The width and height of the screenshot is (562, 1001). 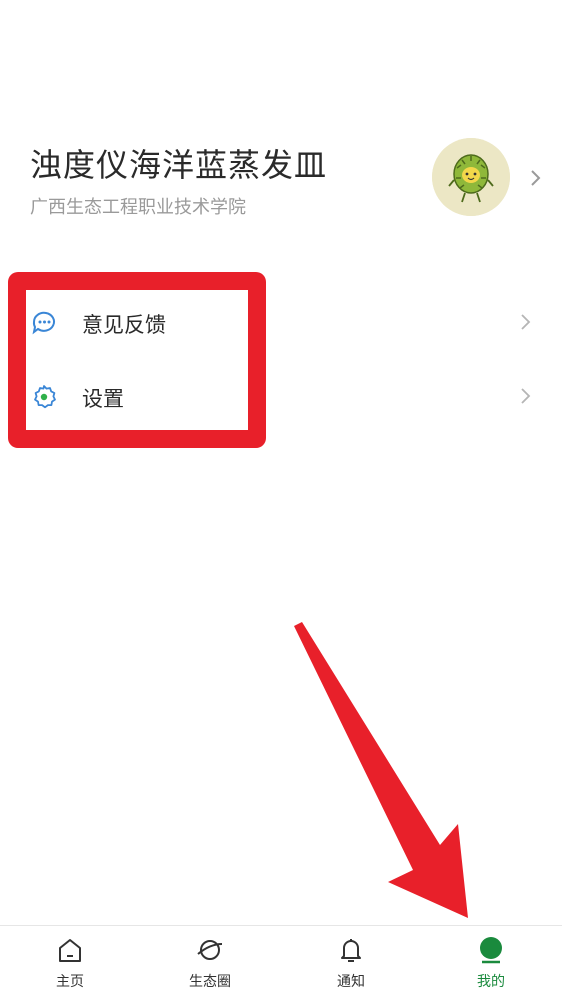 What do you see at coordinates (381, 770) in the screenshot?
I see `annotation-arrow` at bounding box center [381, 770].